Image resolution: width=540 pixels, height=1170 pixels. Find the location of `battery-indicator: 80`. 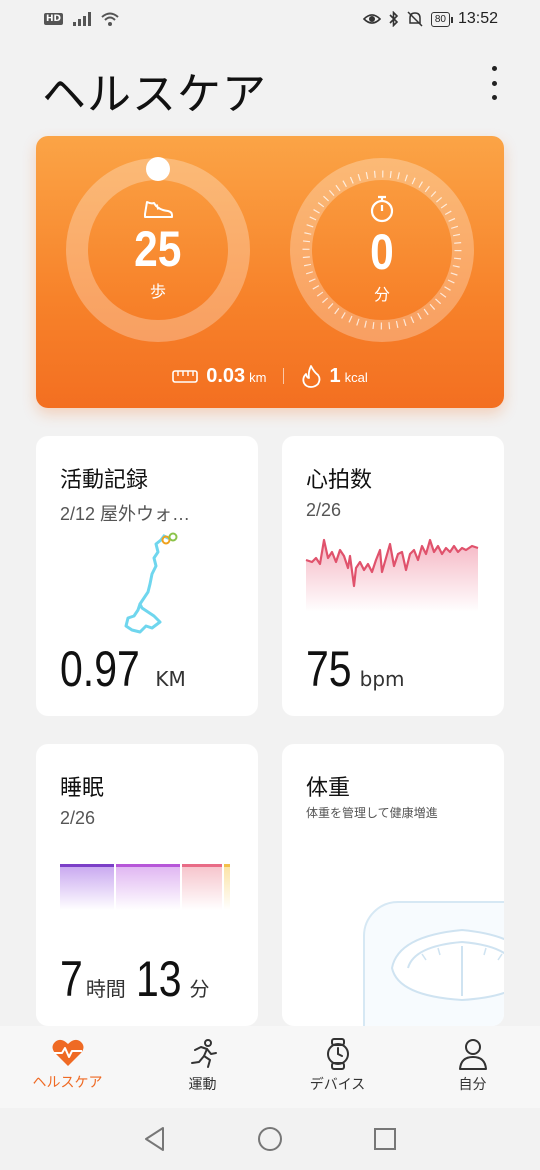

battery-indicator: 80 is located at coordinates (442, 19).